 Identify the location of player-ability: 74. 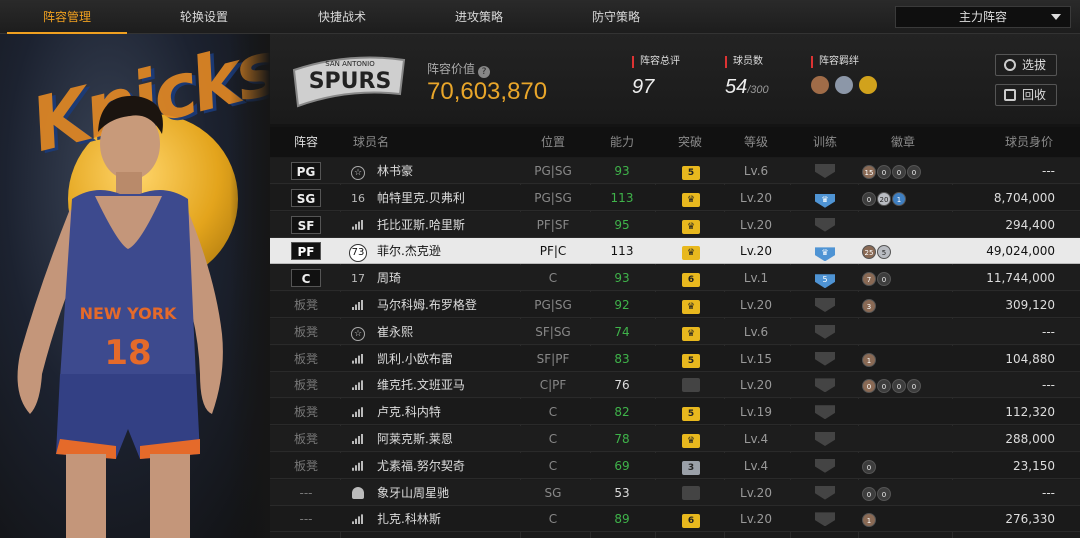
(622, 331).